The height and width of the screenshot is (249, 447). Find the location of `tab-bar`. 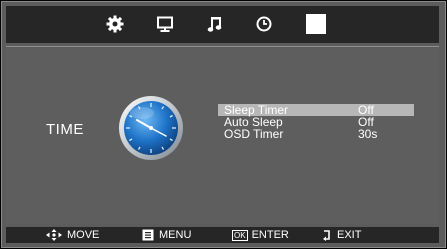

tab-bar is located at coordinates (222, 24).